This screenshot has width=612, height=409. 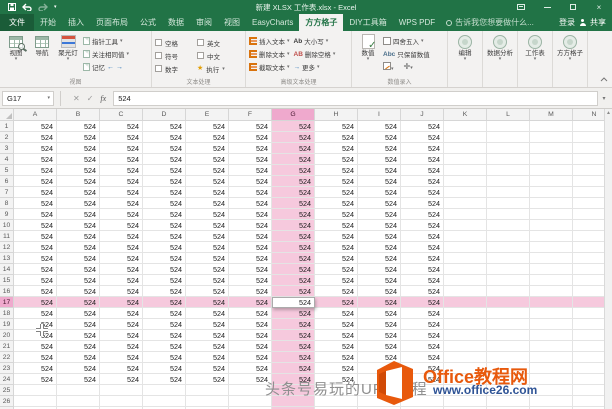 What do you see at coordinates (7, 269) in the screenshot?
I see `row-header: 14` at bounding box center [7, 269].